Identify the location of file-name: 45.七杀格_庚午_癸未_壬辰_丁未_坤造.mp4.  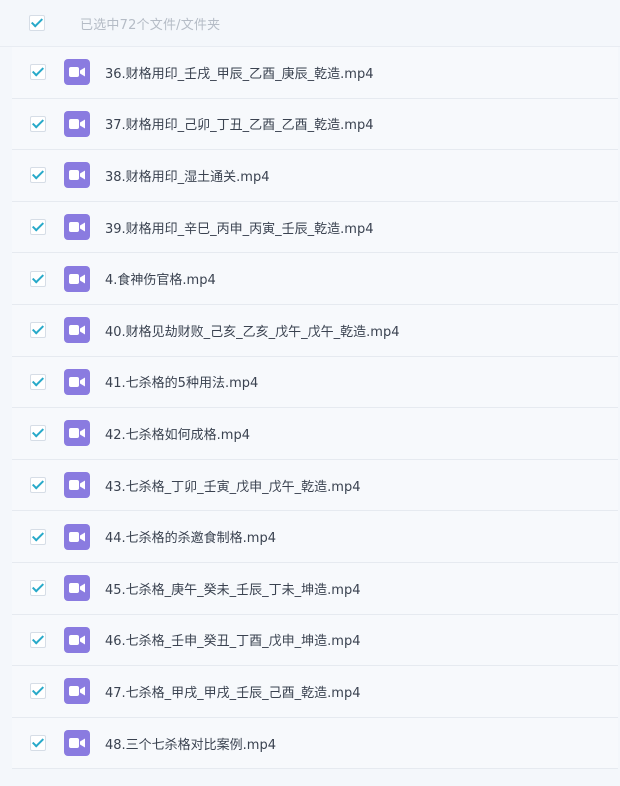
(233, 588).